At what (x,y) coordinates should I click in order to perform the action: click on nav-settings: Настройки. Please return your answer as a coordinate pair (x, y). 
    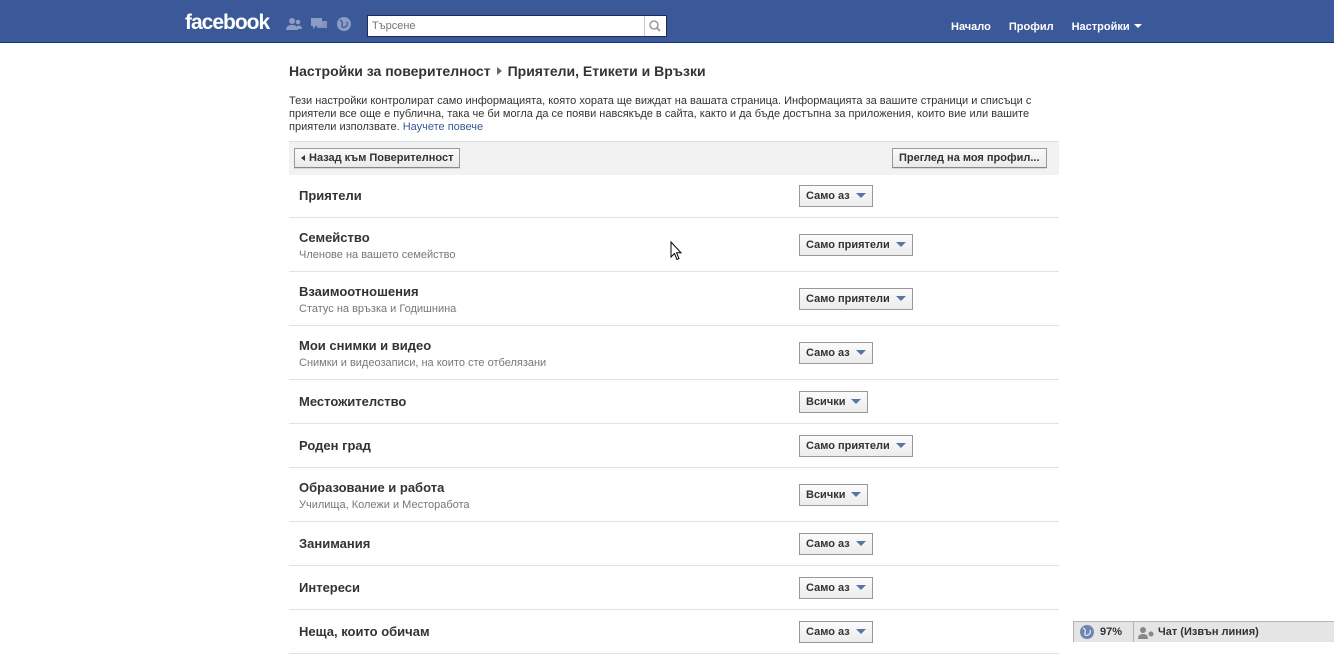
    Looking at the image, I should click on (1107, 27).